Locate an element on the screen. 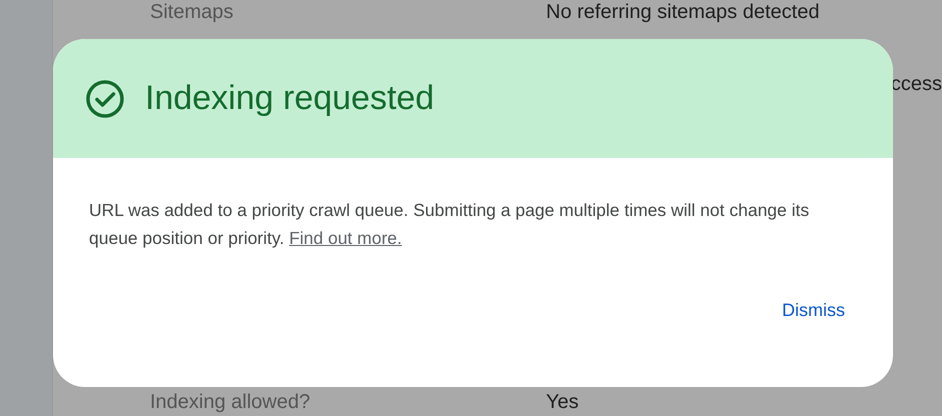 Image resolution: width=942 pixels, height=416 pixels. row-label: Sitemaps is located at coordinates (192, 12).